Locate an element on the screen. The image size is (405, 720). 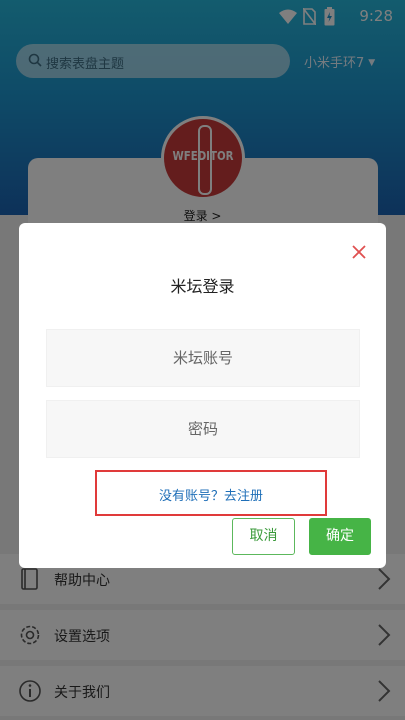
account-field-container is located at coordinates (203, 358).